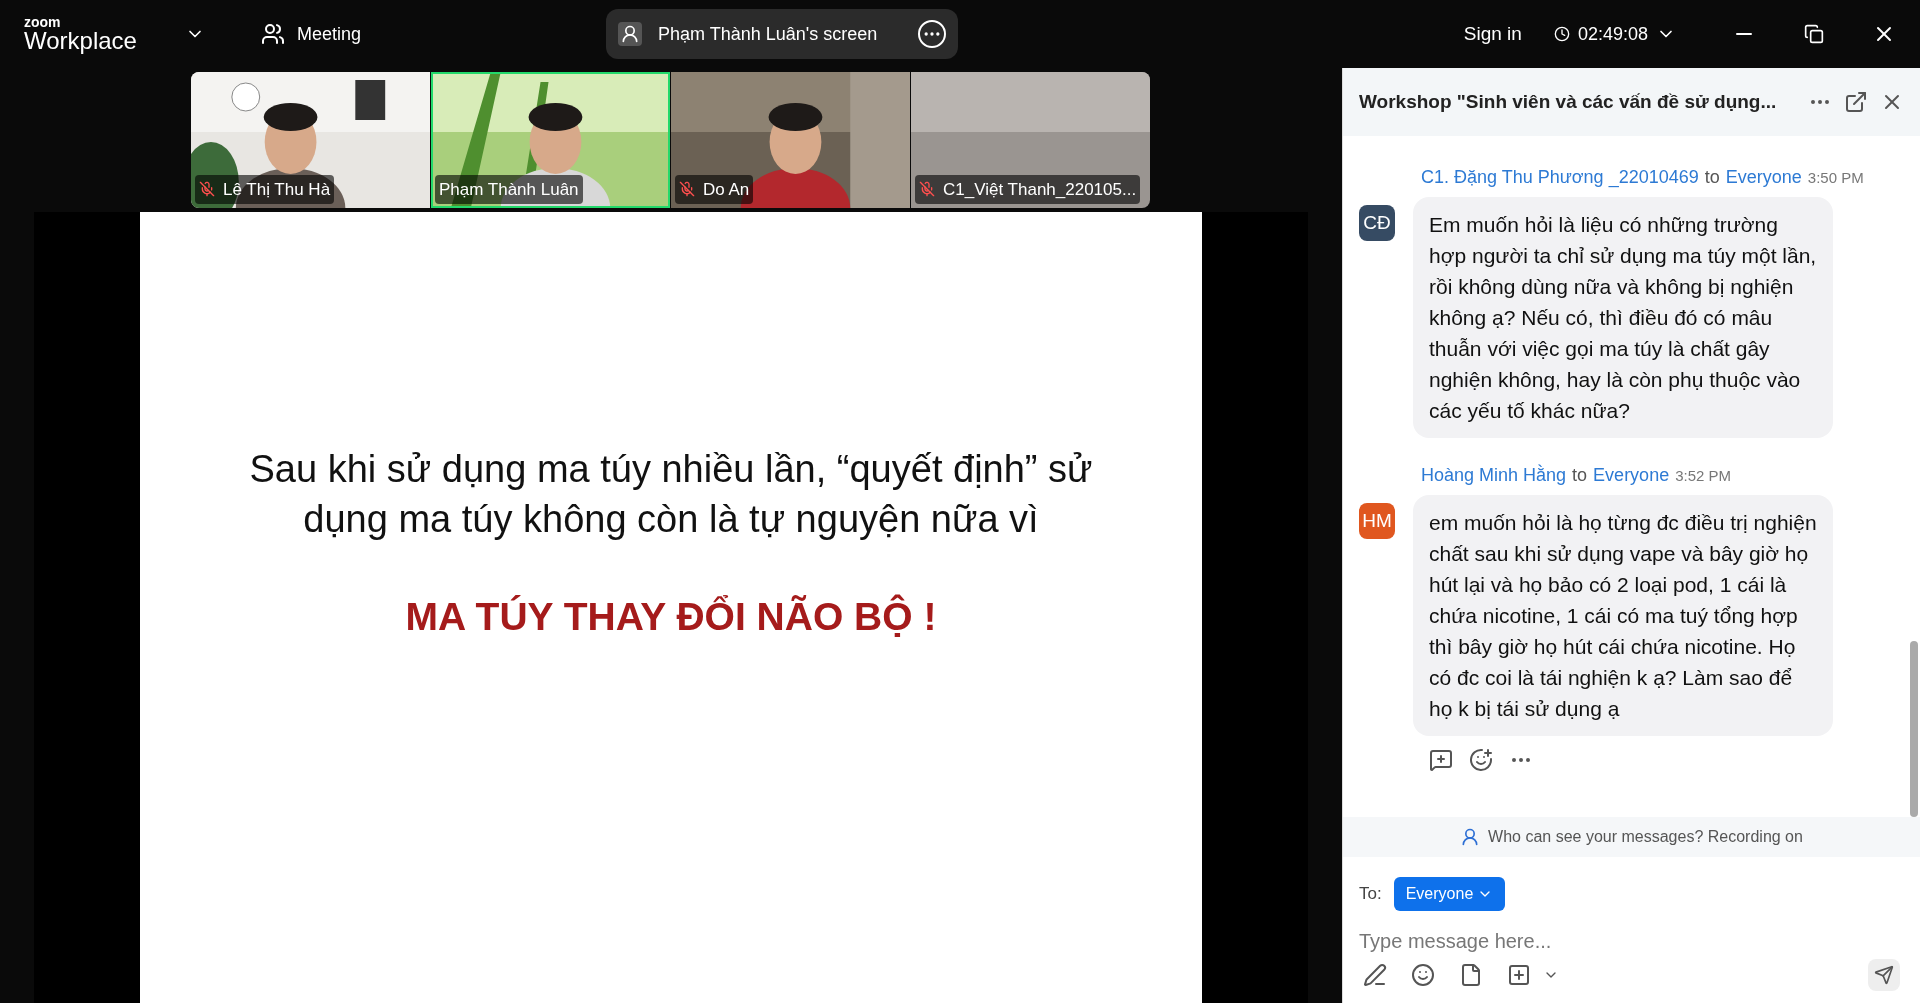 The width and height of the screenshot is (1920, 1003). What do you see at coordinates (550, 140) in the screenshot?
I see `video-tile: Phạm Thành Luân` at bounding box center [550, 140].